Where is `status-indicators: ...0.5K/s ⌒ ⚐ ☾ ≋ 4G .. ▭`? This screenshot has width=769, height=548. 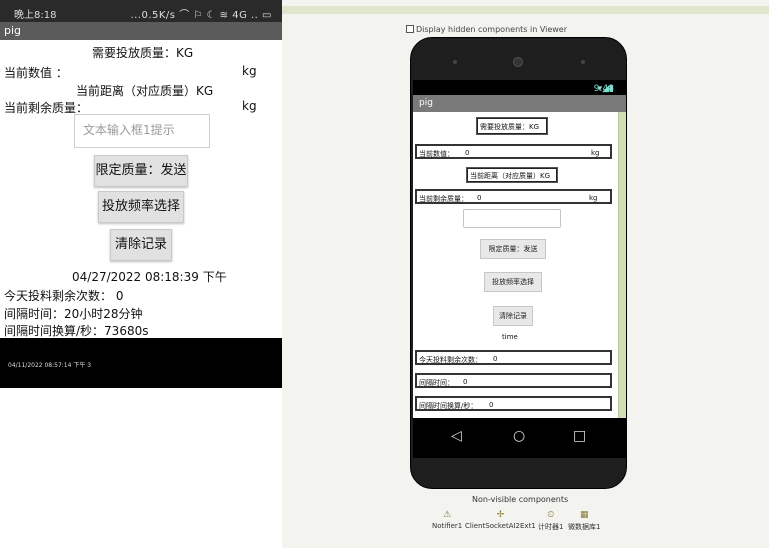
status-indicators: ...0.5K/s ⌒ ⚐ ☾ ≋ 4G .. ▭ is located at coordinates (201, 15).